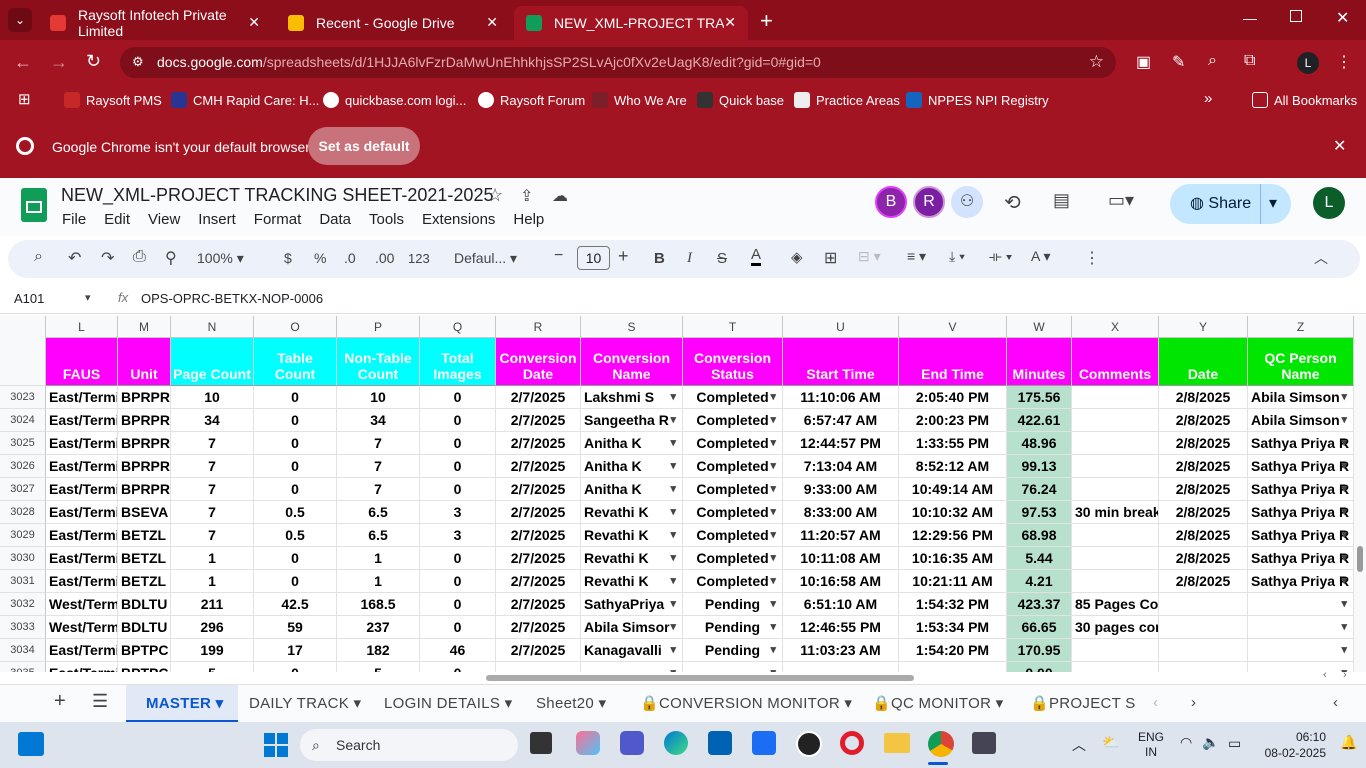 Image resolution: width=1366 pixels, height=768 pixels. Describe the element at coordinates (295, 362) in the screenshot. I see `header-cell: Table Count` at that location.